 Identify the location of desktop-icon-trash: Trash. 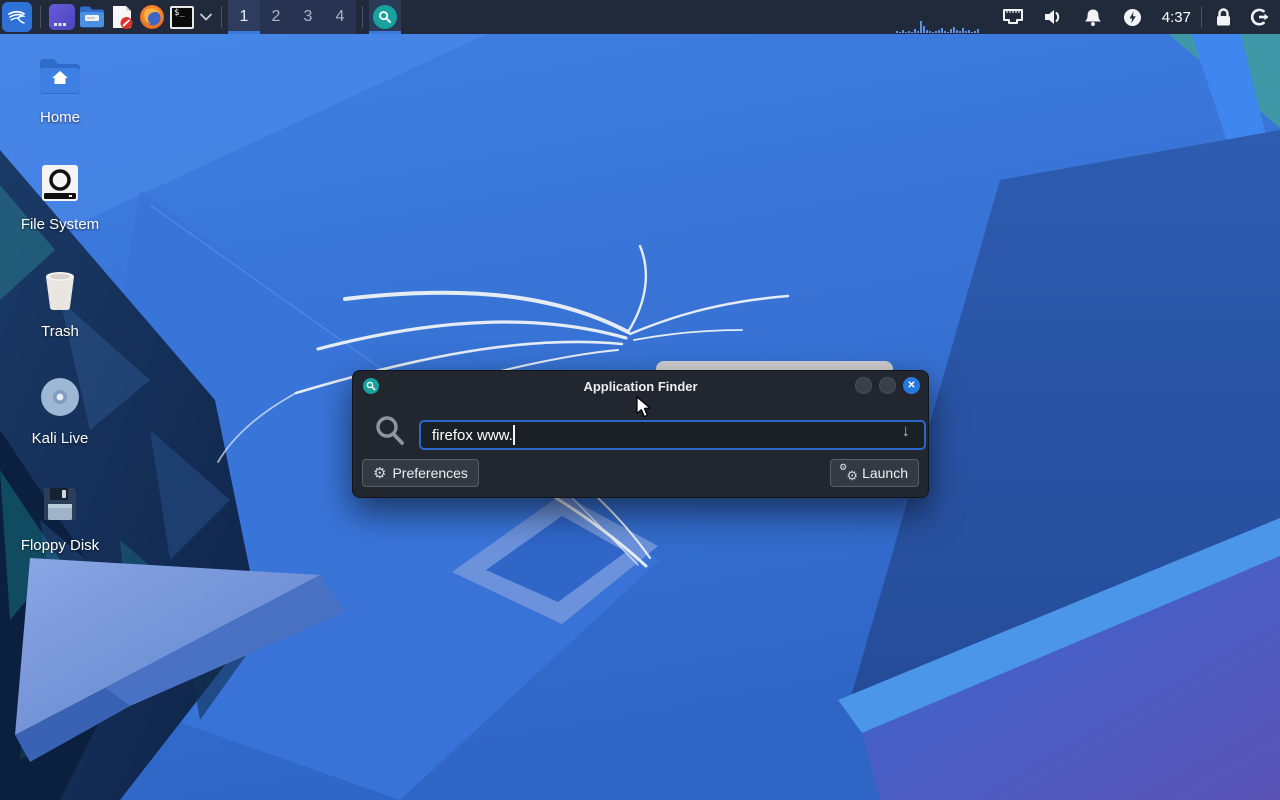
(60, 303).